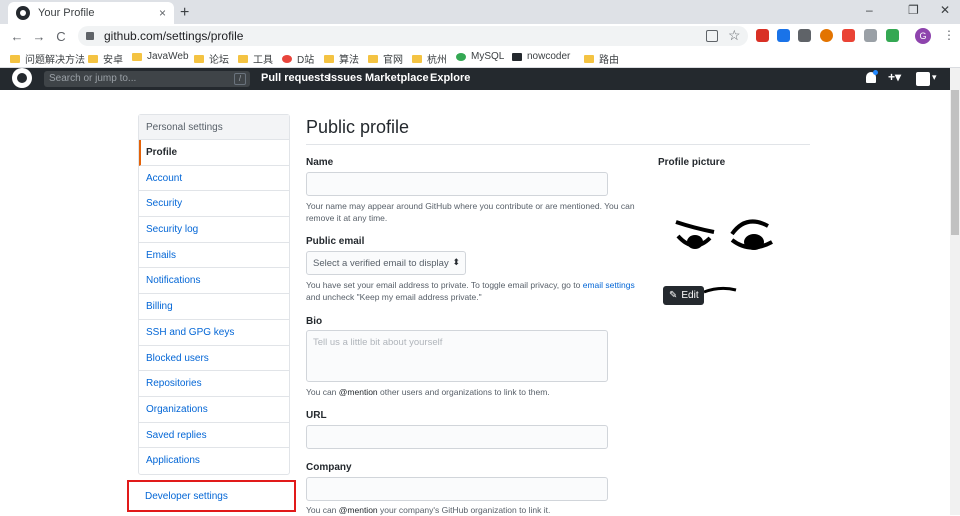 Image resolution: width=960 pixels, height=516 pixels. What do you see at coordinates (22, 78) in the screenshot?
I see `github-logo-icon` at bounding box center [22, 78].